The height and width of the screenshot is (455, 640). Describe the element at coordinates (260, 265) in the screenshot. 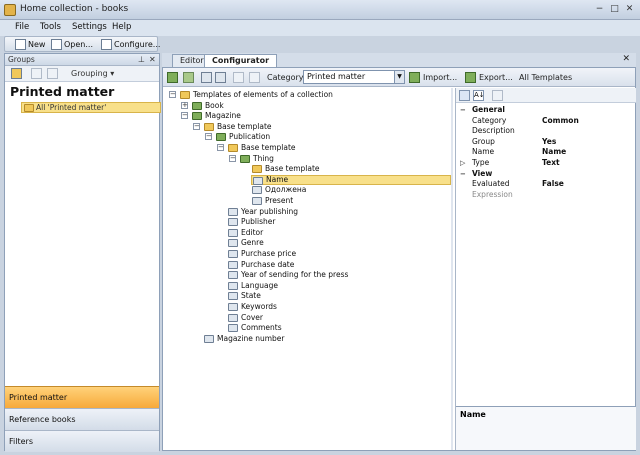

I see `tree-node: Purchase date` at that location.